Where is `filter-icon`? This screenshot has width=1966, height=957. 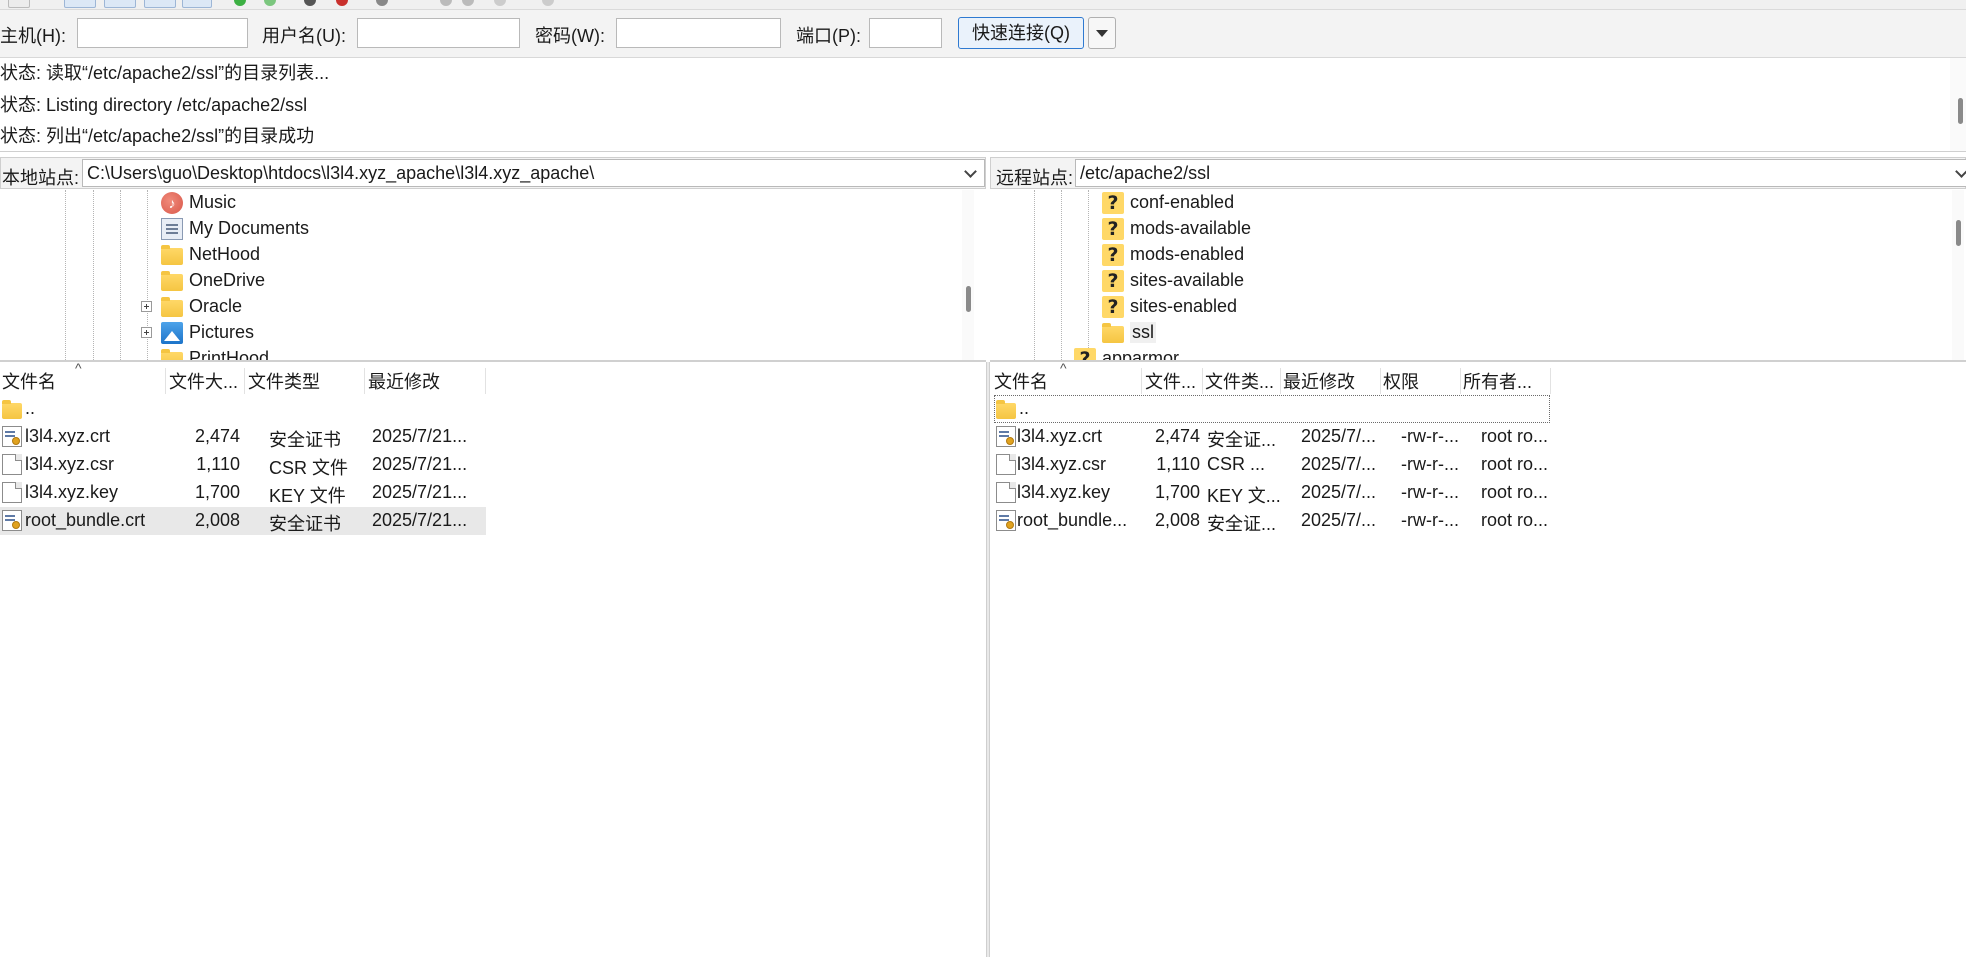
filter-icon is located at coordinates (446, 3).